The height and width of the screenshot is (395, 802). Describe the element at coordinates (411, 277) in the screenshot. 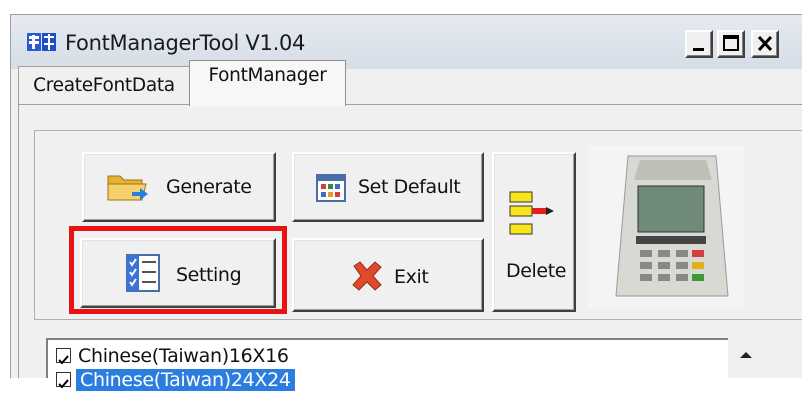

I see `exit-label: Exit` at that location.